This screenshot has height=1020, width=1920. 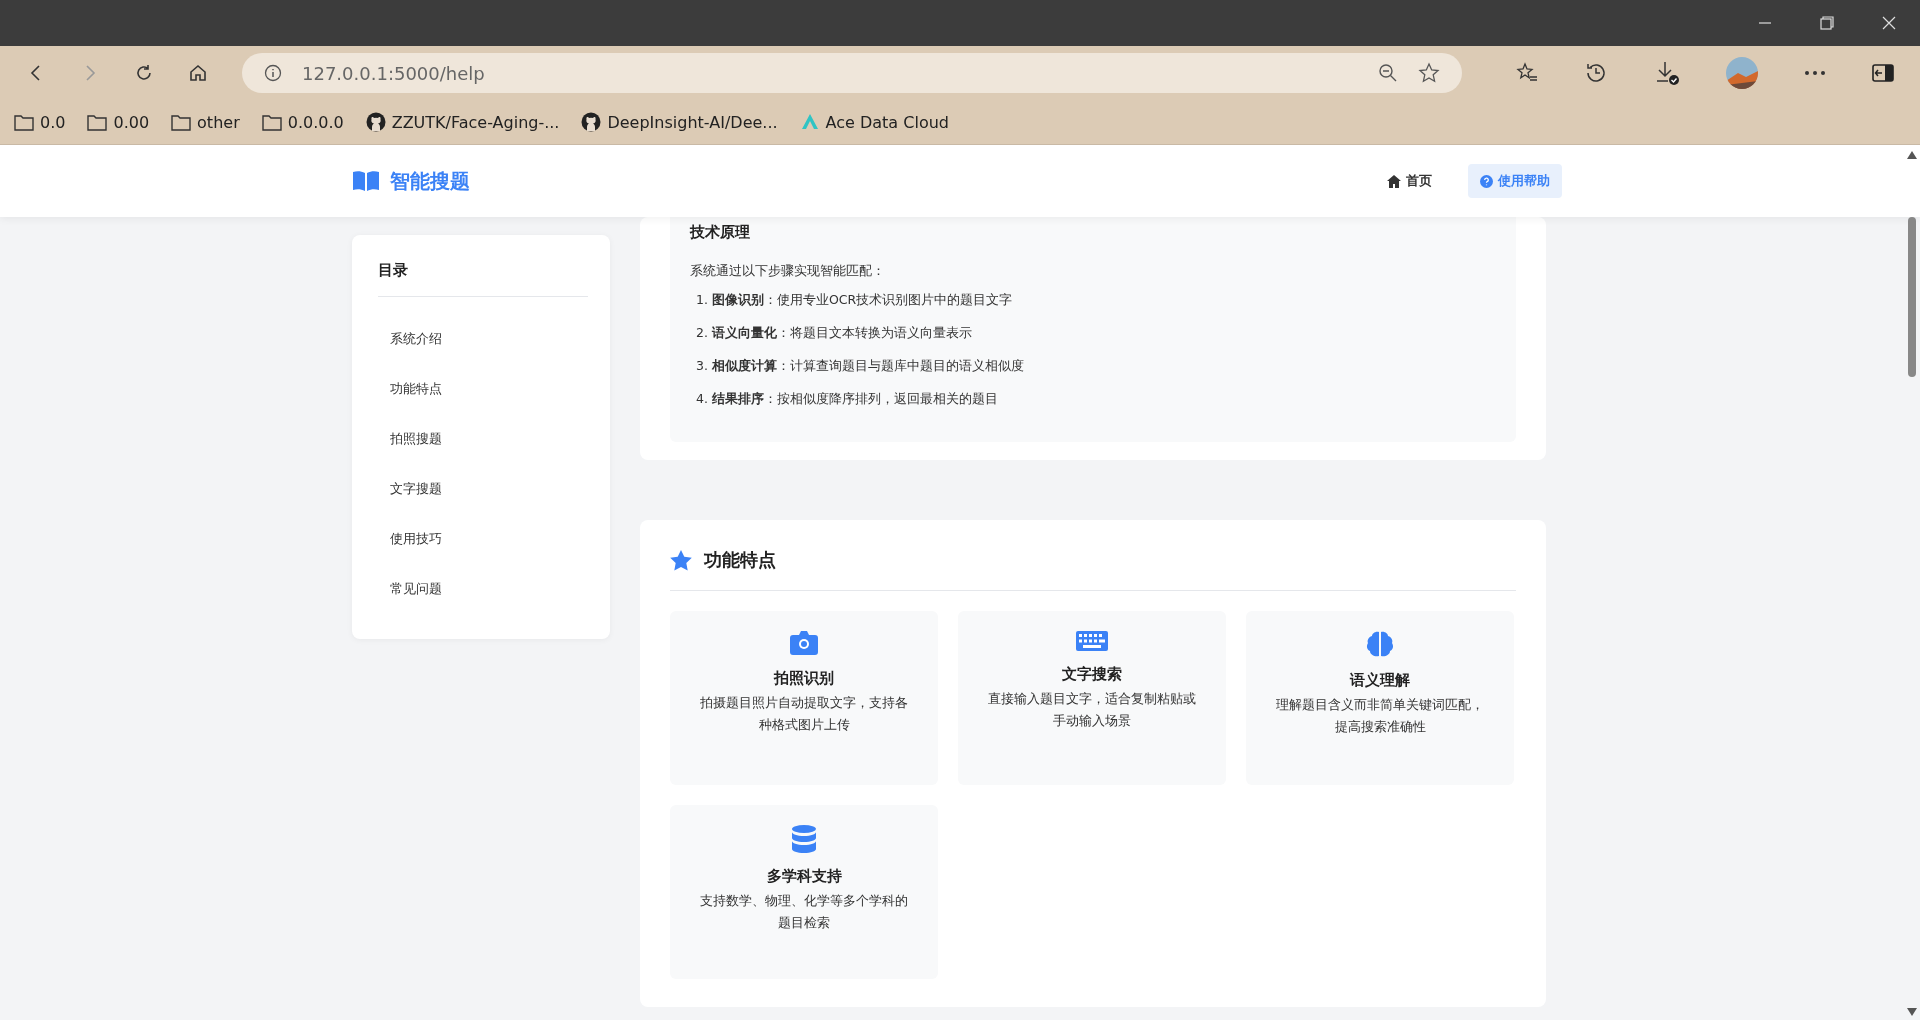 What do you see at coordinates (702, 333) in the screenshot?
I see `step-number: 2.` at bounding box center [702, 333].